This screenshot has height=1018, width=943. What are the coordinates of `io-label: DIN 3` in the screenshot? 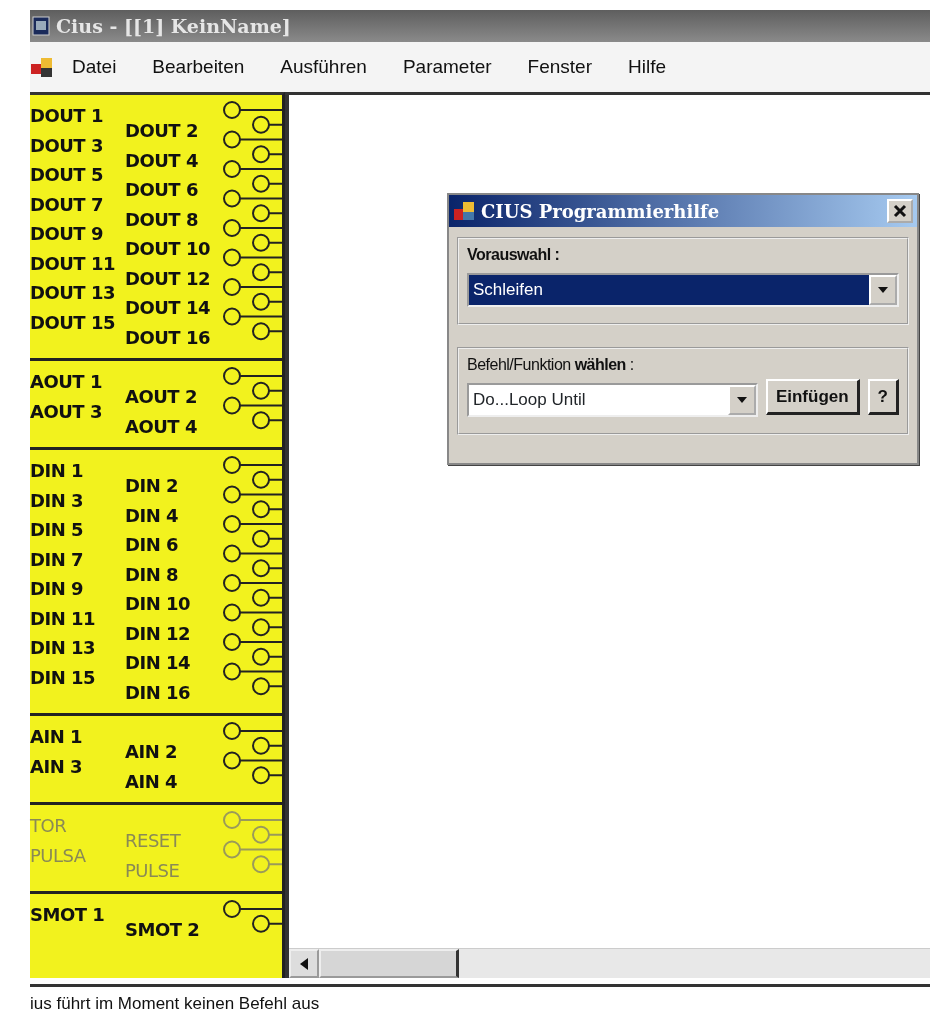 It's located at (57, 500).